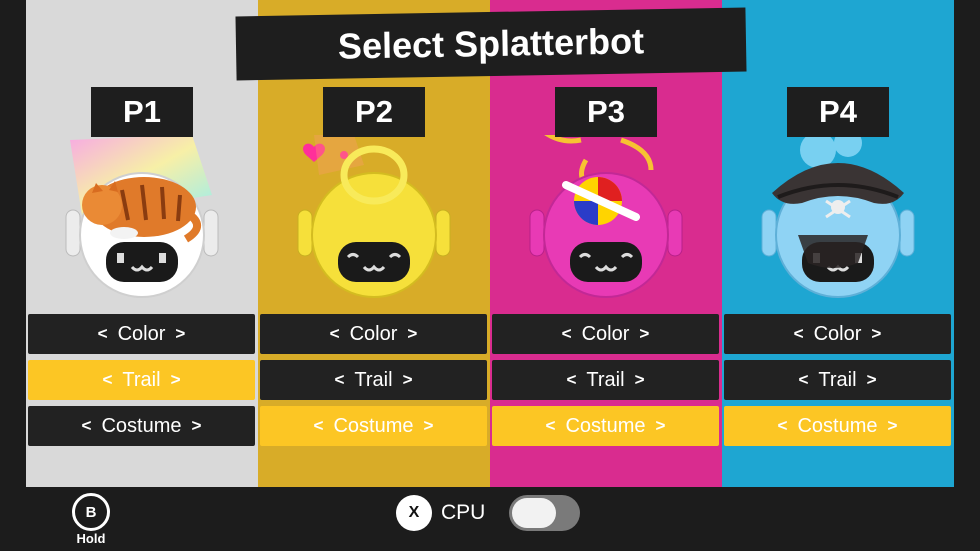 The width and height of the screenshot is (980, 551). I want to click on player-tag: P3, so click(606, 112).